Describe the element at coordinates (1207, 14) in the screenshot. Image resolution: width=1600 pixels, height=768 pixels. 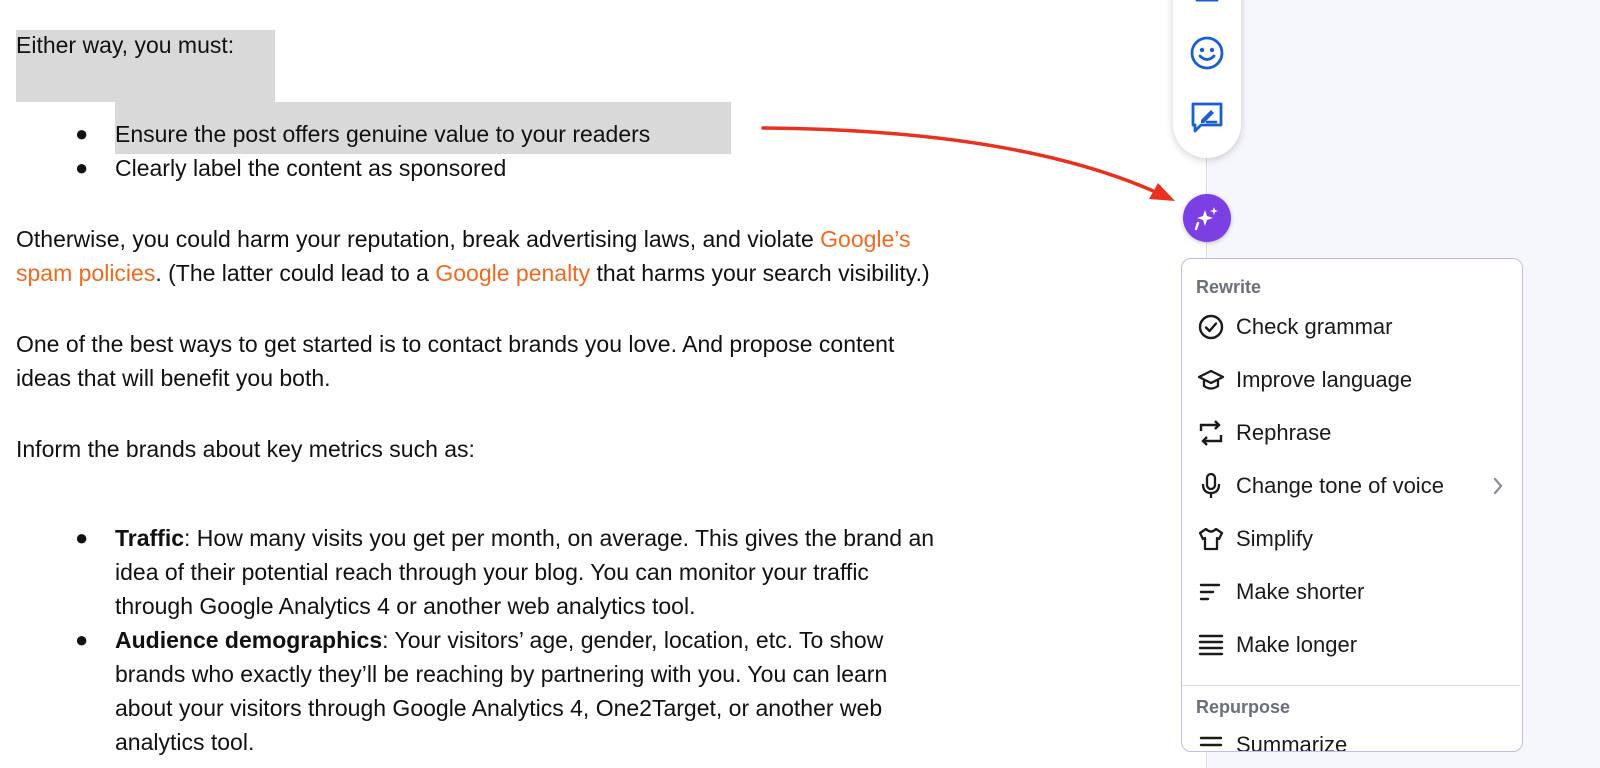
I see `send-icon` at that location.